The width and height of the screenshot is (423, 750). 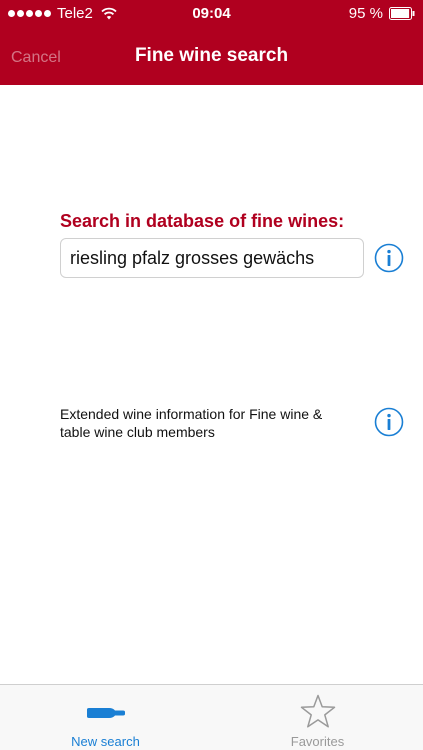 I want to click on tab-new-search: New search, so click(x=105, y=717).